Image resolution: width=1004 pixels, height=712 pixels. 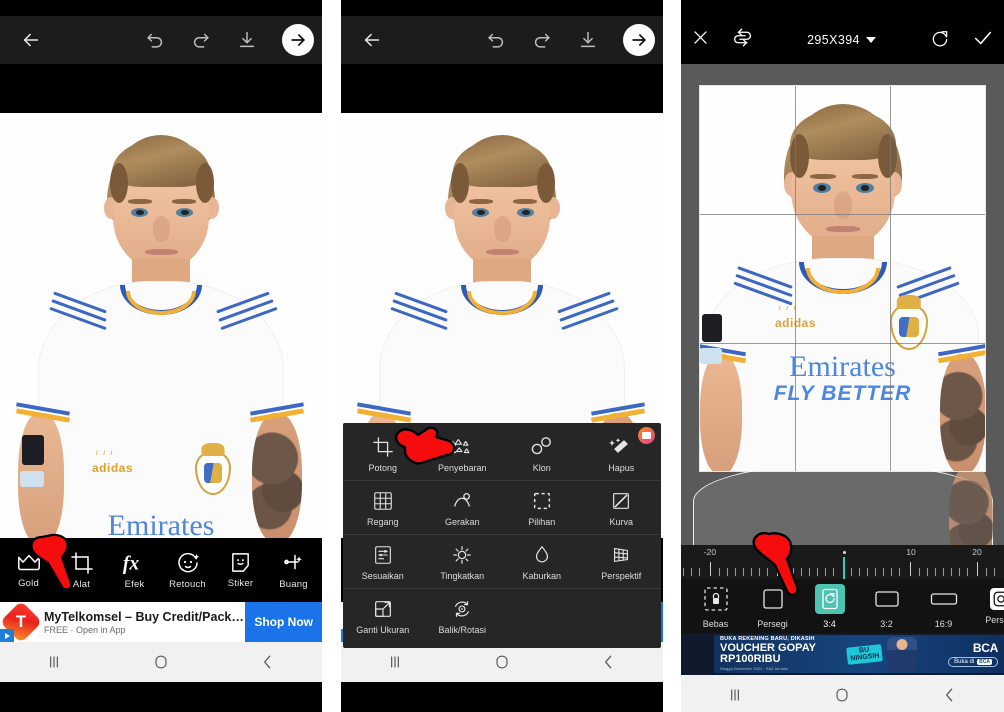 What do you see at coordinates (383, 615) in the screenshot?
I see `tool-ganti-ukuran: Ganti Ukuran` at bounding box center [383, 615].